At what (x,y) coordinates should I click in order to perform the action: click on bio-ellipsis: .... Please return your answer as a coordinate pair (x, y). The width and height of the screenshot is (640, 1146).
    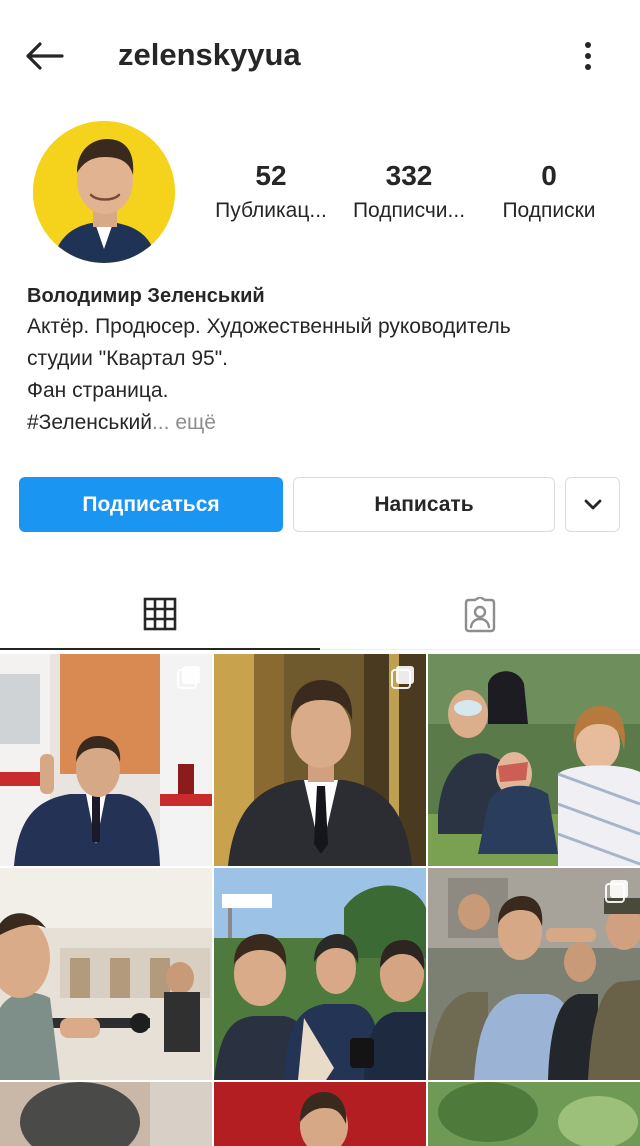
    Looking at the image, I should click on (163, 422).